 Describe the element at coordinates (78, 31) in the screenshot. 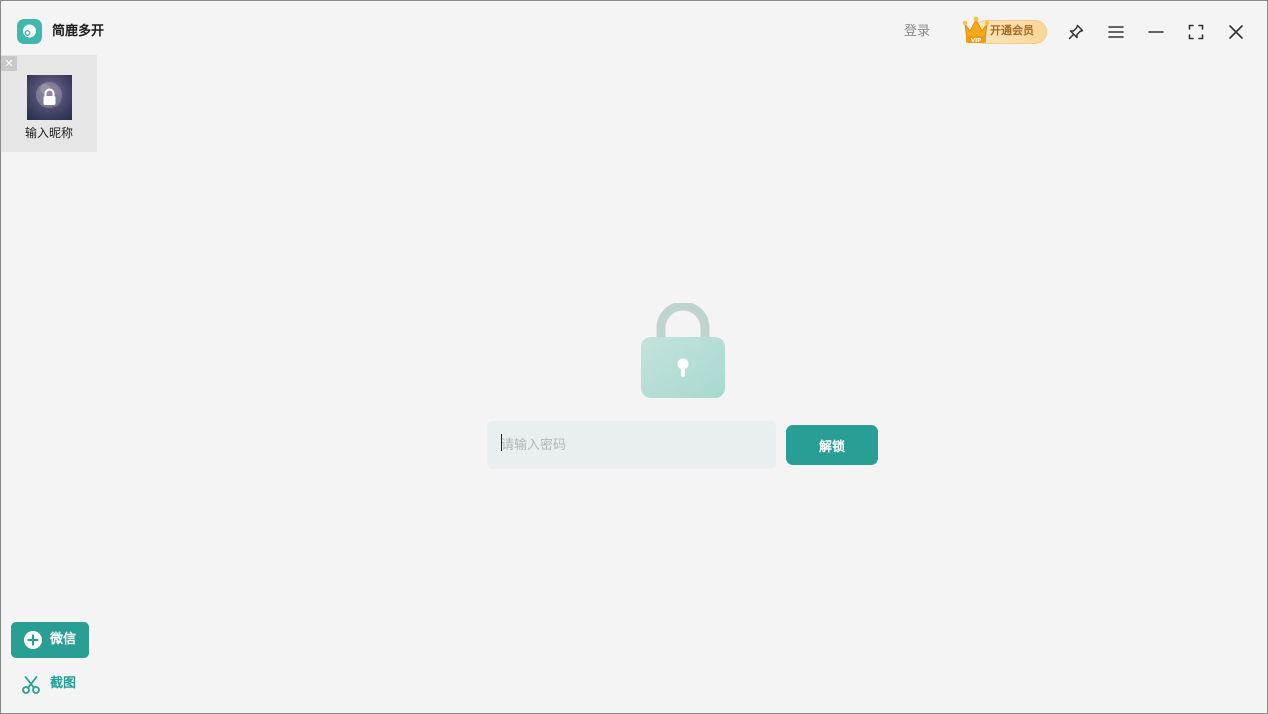

I see `app-title: 简鹿多开` at that location.